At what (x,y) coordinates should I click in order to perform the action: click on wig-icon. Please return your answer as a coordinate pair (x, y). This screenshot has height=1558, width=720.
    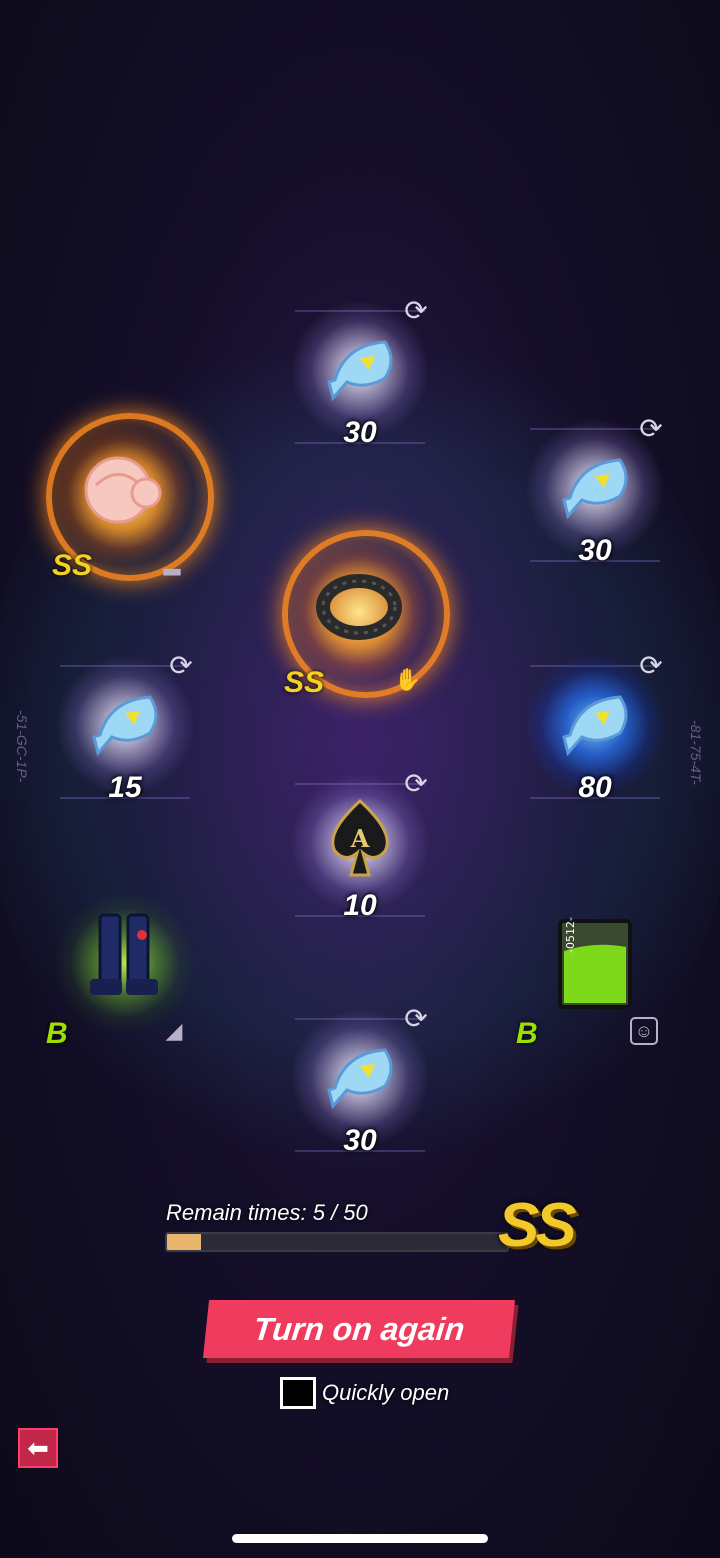
    Looking at the image, I should click on (123, 490).